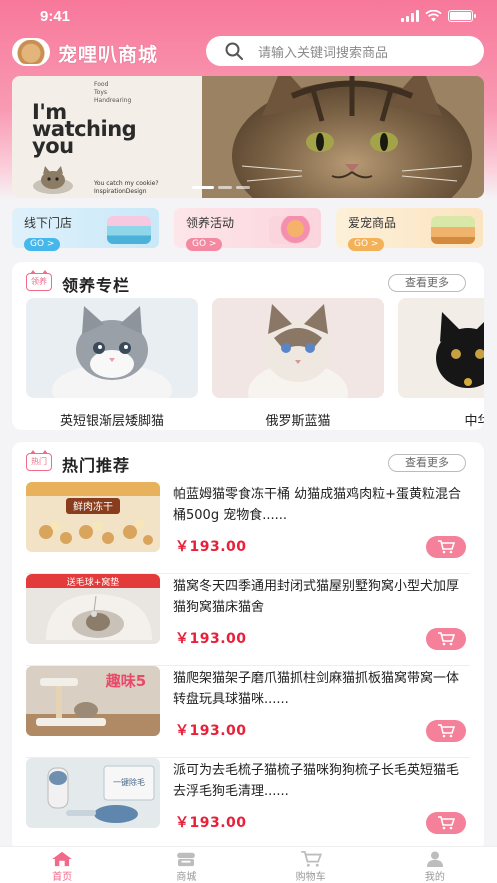 The image size is (497, 883). What do you see at coordinates (433, 16) in the screenshot?
I see `wifi-icon` at bounding box center [433, 16].